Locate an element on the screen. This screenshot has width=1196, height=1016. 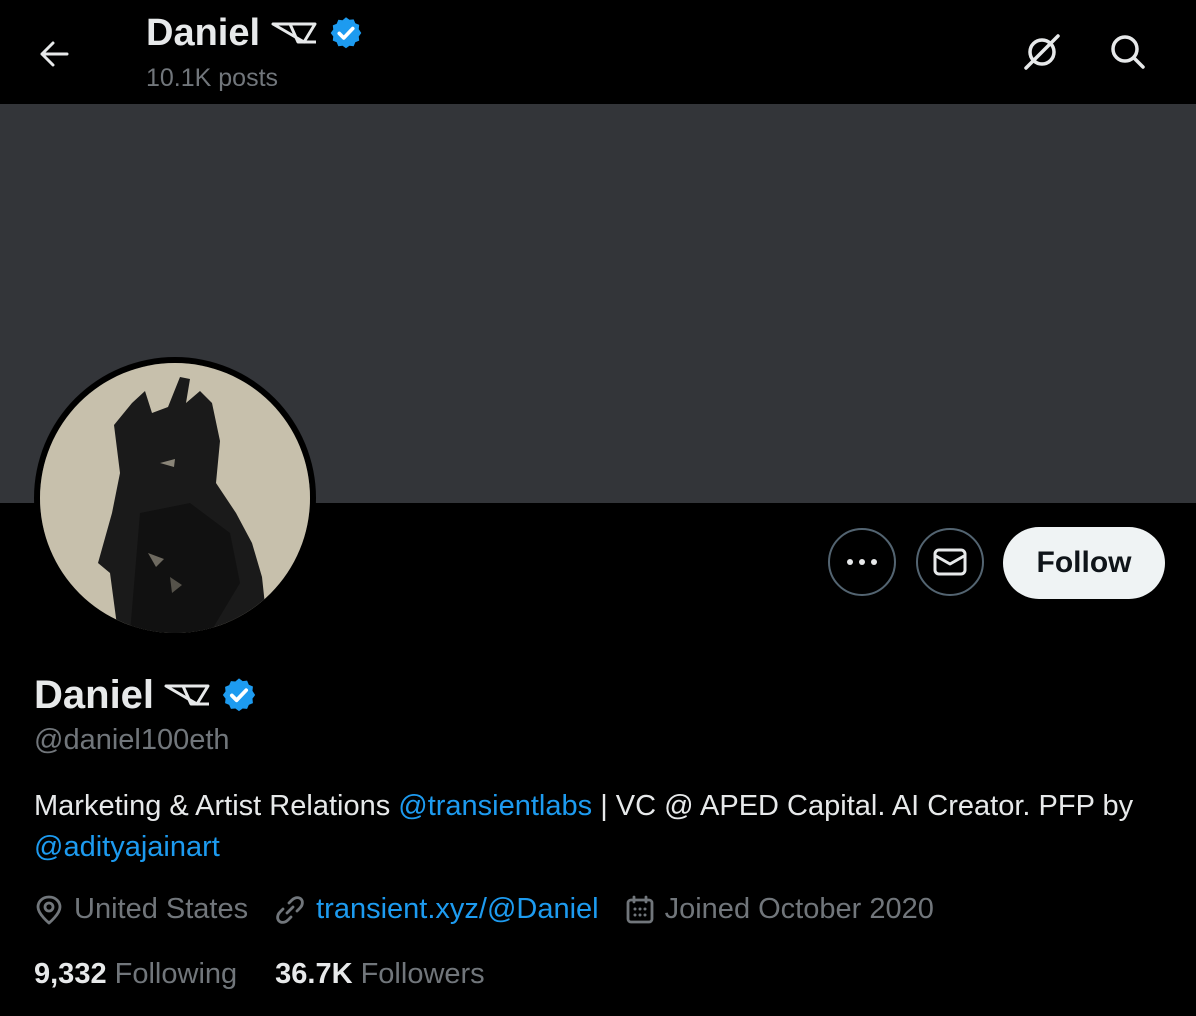
calendar-icon is located at coordinates (640, 909).